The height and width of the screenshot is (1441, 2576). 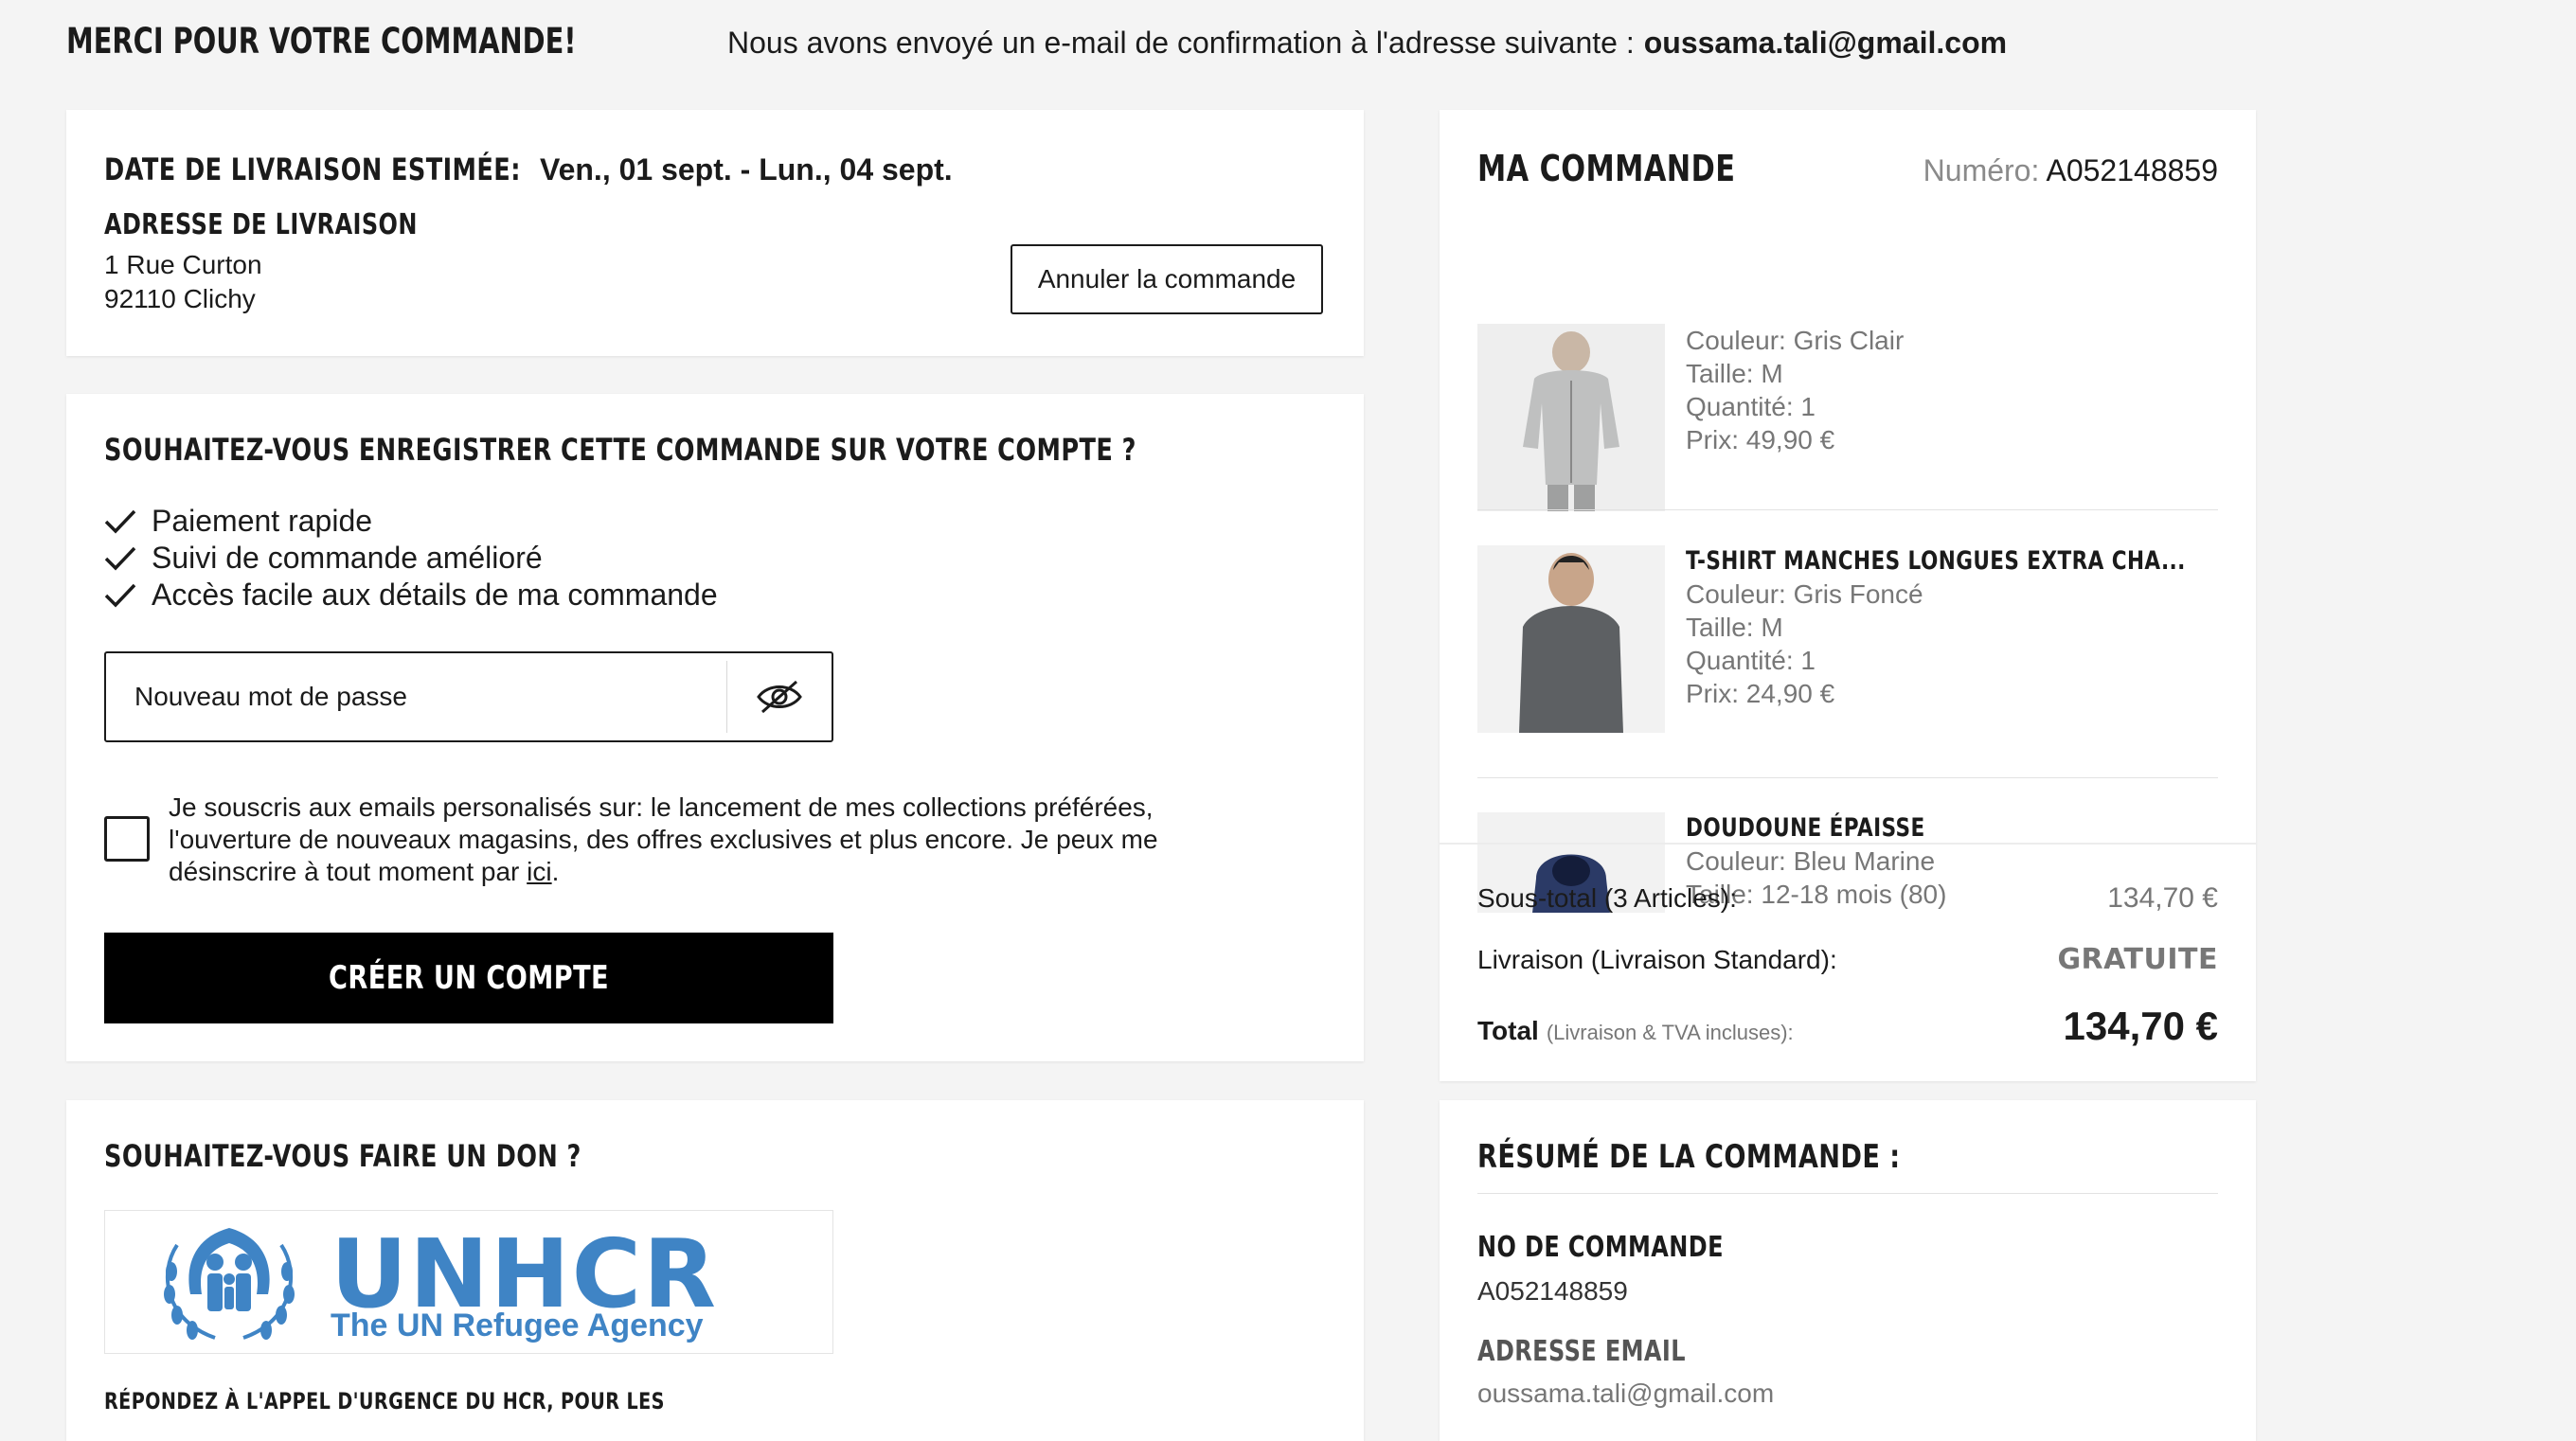 What do you see at coordinates (1847, 899) in the screenshot?
I see `subtotal-row: Sous-total (3 Articles): 134,70 €` at bounding box center [1847, 899].